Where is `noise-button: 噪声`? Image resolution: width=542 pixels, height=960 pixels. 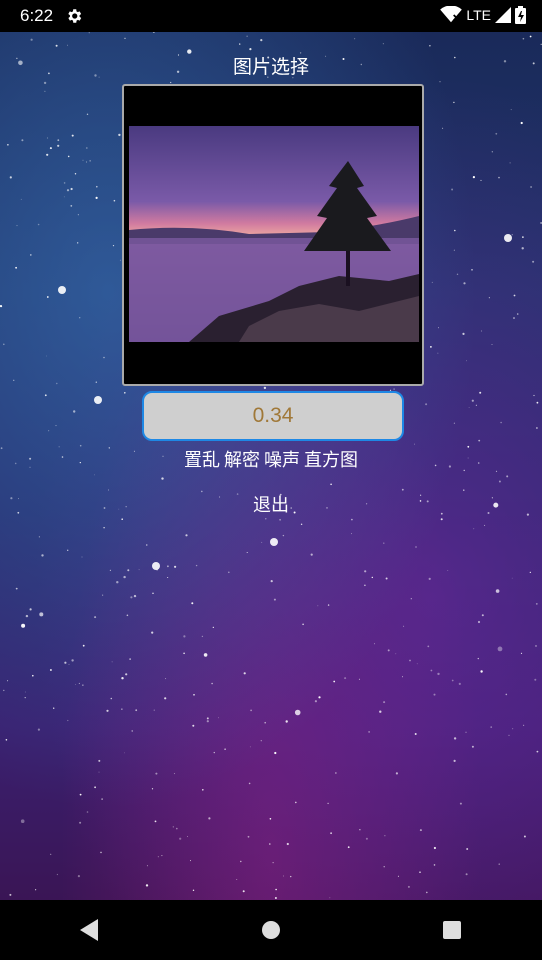
noise-button: 噪声 is located at coordinates (282, 460).